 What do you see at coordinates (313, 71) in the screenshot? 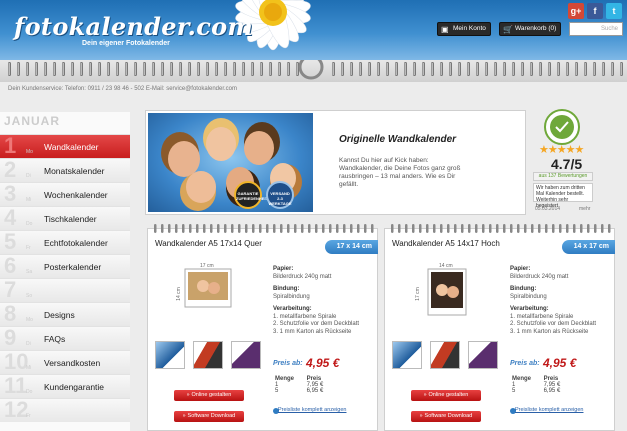
I see `calendar-spiral-binding` at bounding box center [313, 71].